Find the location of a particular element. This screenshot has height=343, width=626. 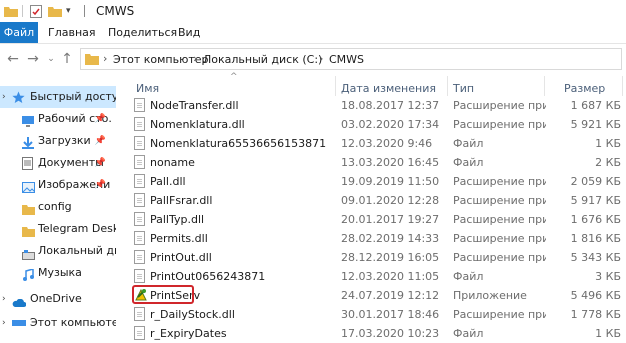

star-icon is located at coordinates (18, 99).